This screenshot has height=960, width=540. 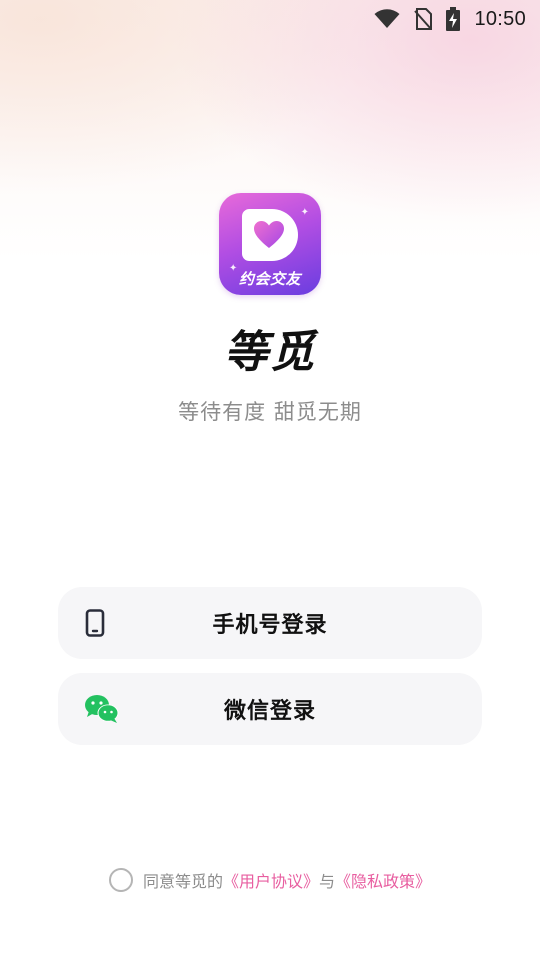 I want to click on status-bar: 10:50, so click(x=270, y=19).